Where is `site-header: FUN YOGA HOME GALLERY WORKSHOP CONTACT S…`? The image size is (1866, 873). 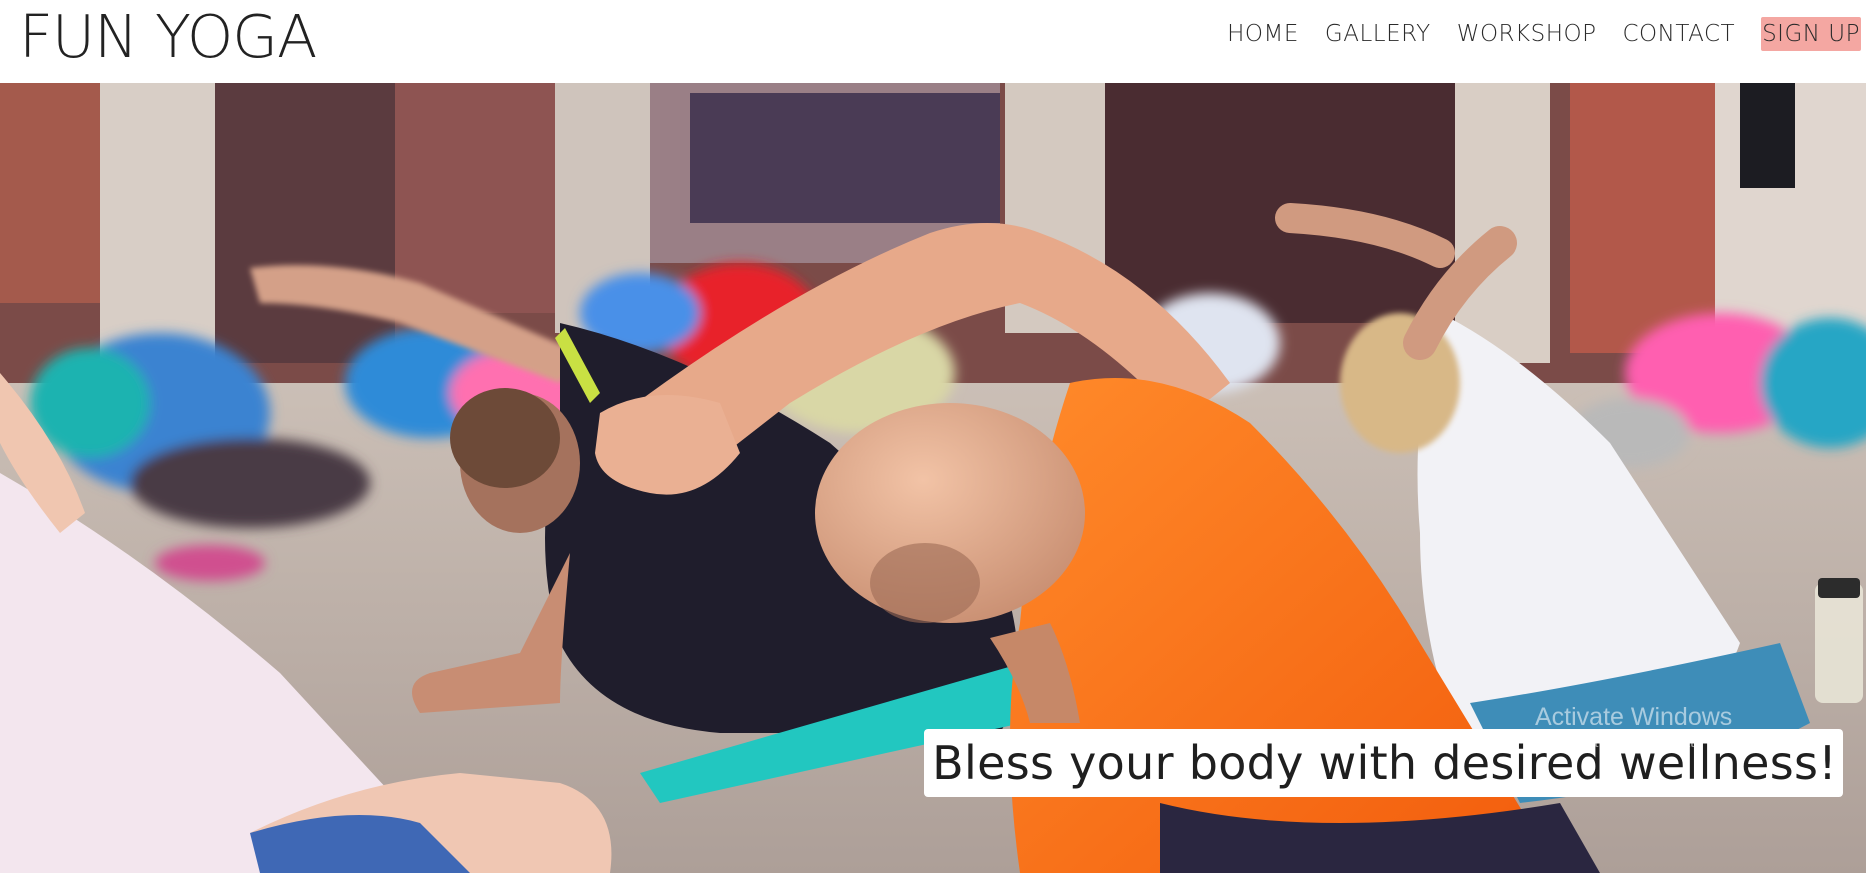
site-header: FUN YOGA HOME GALLERY WORKSHOP CONTACT S… is located at coordinates (933, 41).